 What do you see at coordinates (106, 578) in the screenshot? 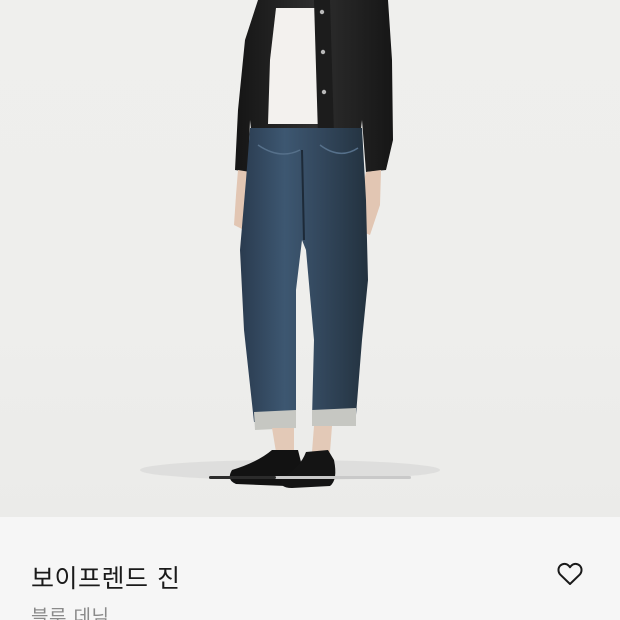
I see `product-name: 보이프렌드 진` at bounding box center [106, 578].